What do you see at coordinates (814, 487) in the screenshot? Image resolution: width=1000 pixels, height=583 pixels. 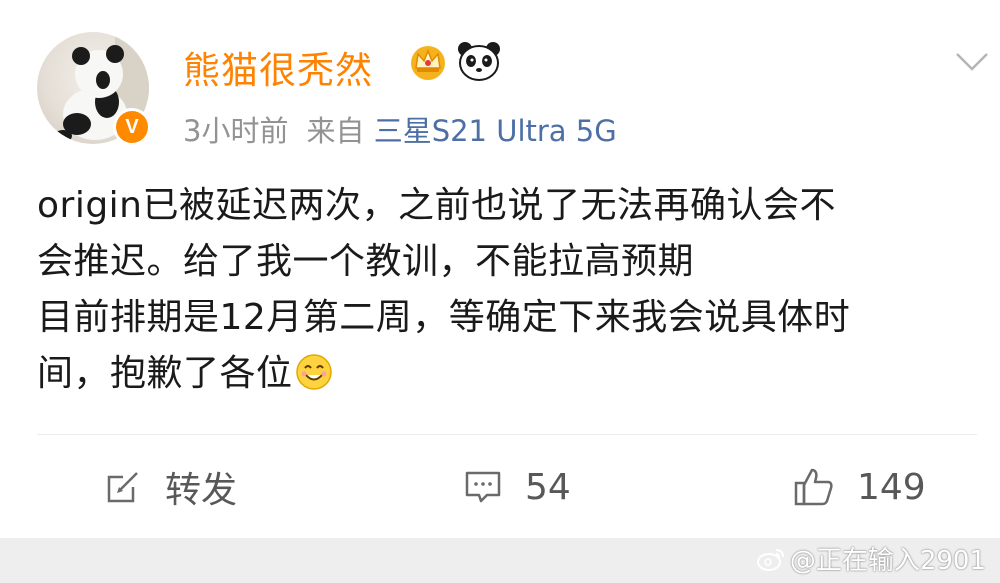 I see `thumbs-up-icon` at bounding box center [814, 487].